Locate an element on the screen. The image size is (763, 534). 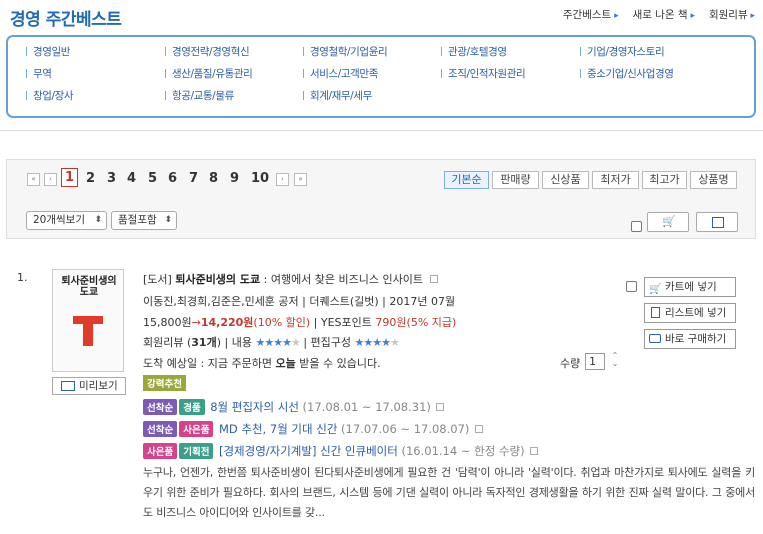
quantity-label: 수량 is located at coordinates (570, 363).